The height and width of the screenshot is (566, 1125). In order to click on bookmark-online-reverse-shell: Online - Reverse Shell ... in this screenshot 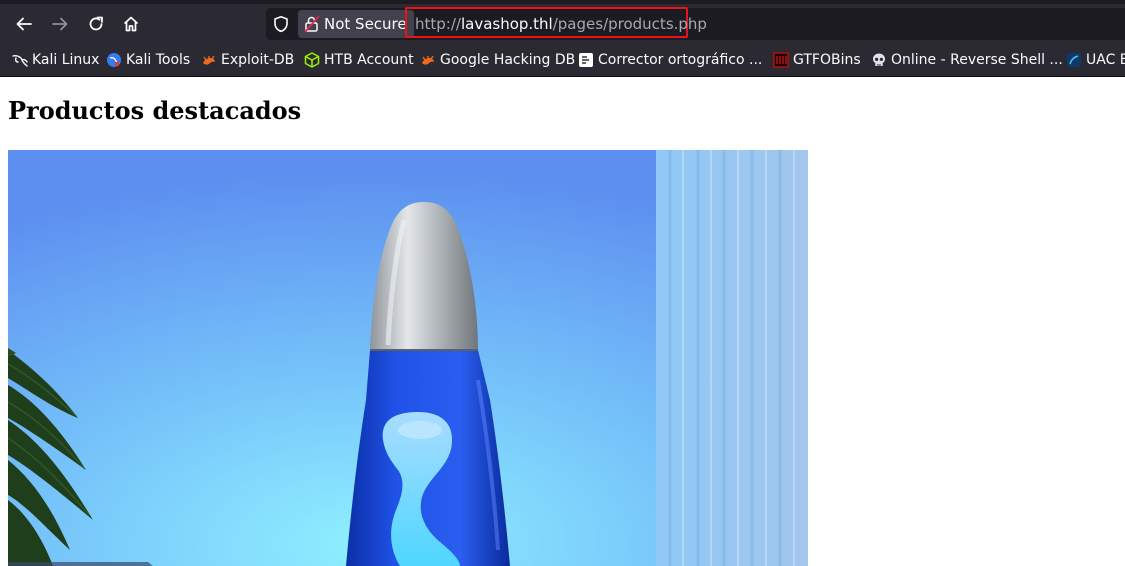, I will do `click(967, 60)`.